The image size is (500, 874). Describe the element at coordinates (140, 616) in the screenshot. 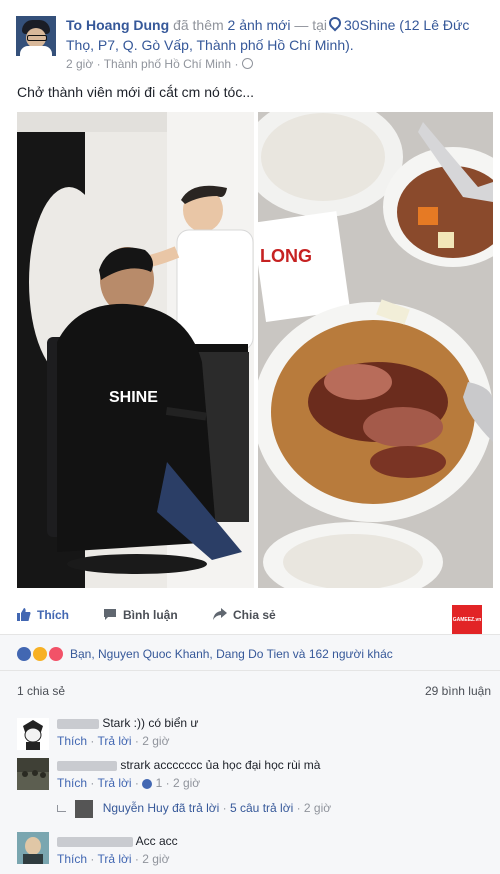

I see `comment-button: Bình luận` at that location.